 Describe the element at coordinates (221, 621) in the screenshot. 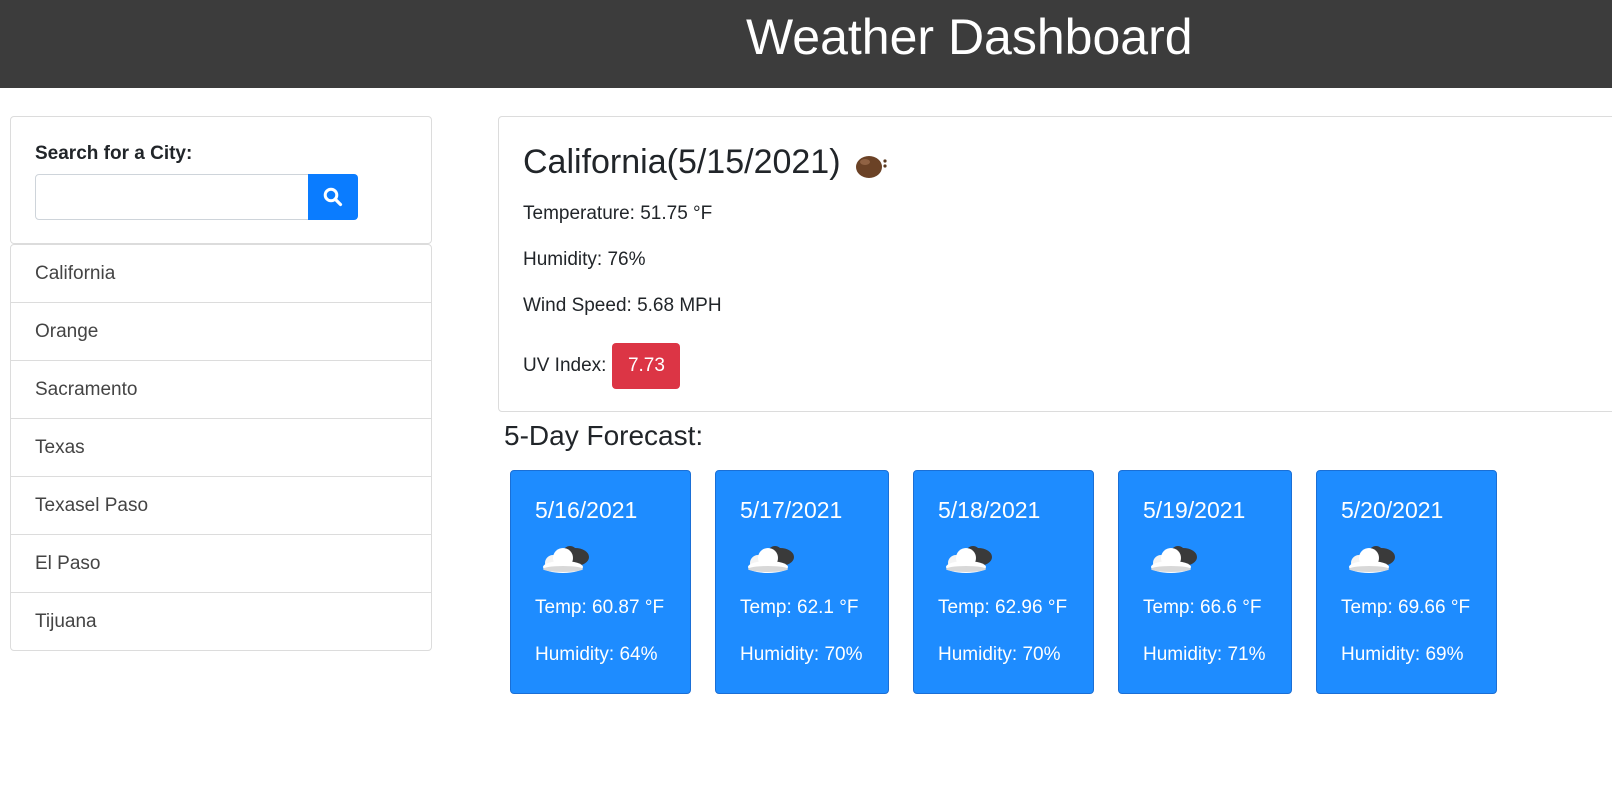

I see `history-item-tijuana: Tijuana` at that location.